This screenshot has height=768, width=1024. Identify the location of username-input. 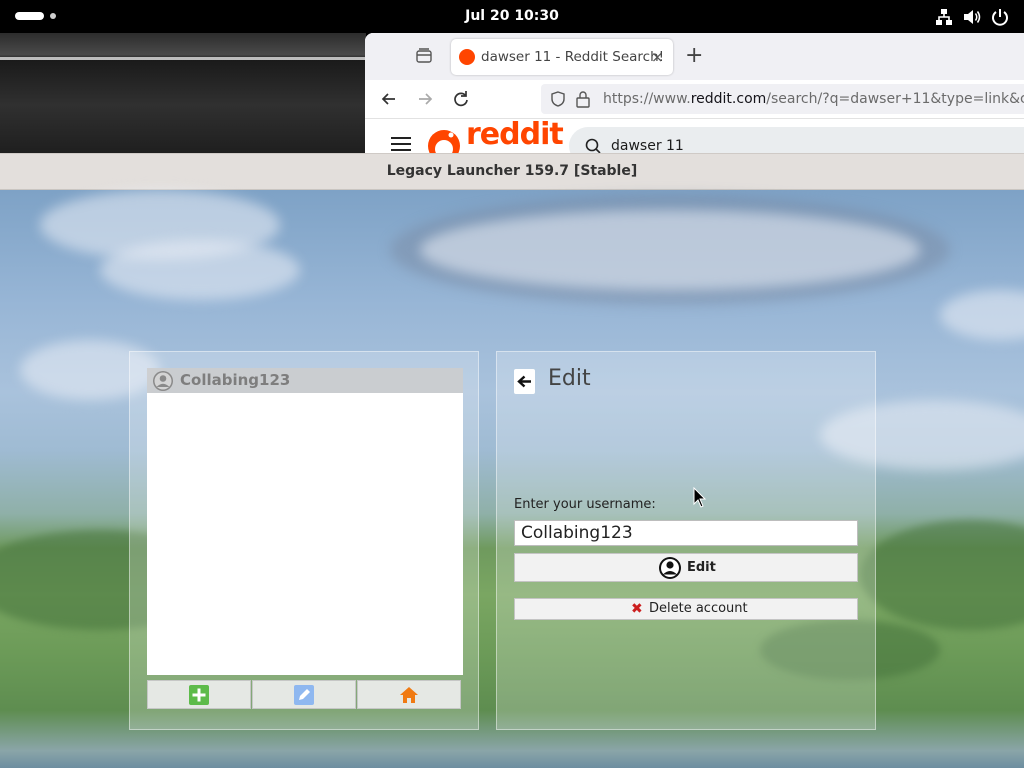
(686, 533).